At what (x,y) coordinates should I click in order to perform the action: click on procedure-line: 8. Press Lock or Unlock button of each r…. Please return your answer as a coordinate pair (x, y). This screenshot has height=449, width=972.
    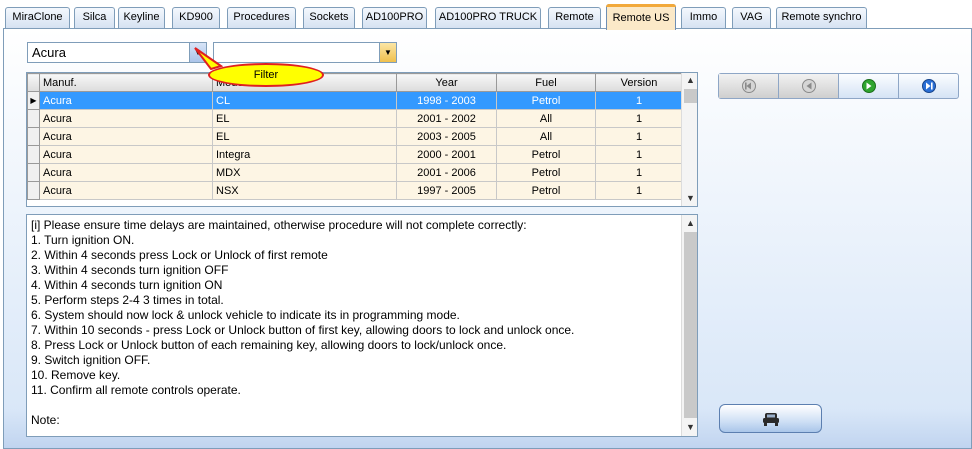
    Looking at the image, I should click on (269, 345).